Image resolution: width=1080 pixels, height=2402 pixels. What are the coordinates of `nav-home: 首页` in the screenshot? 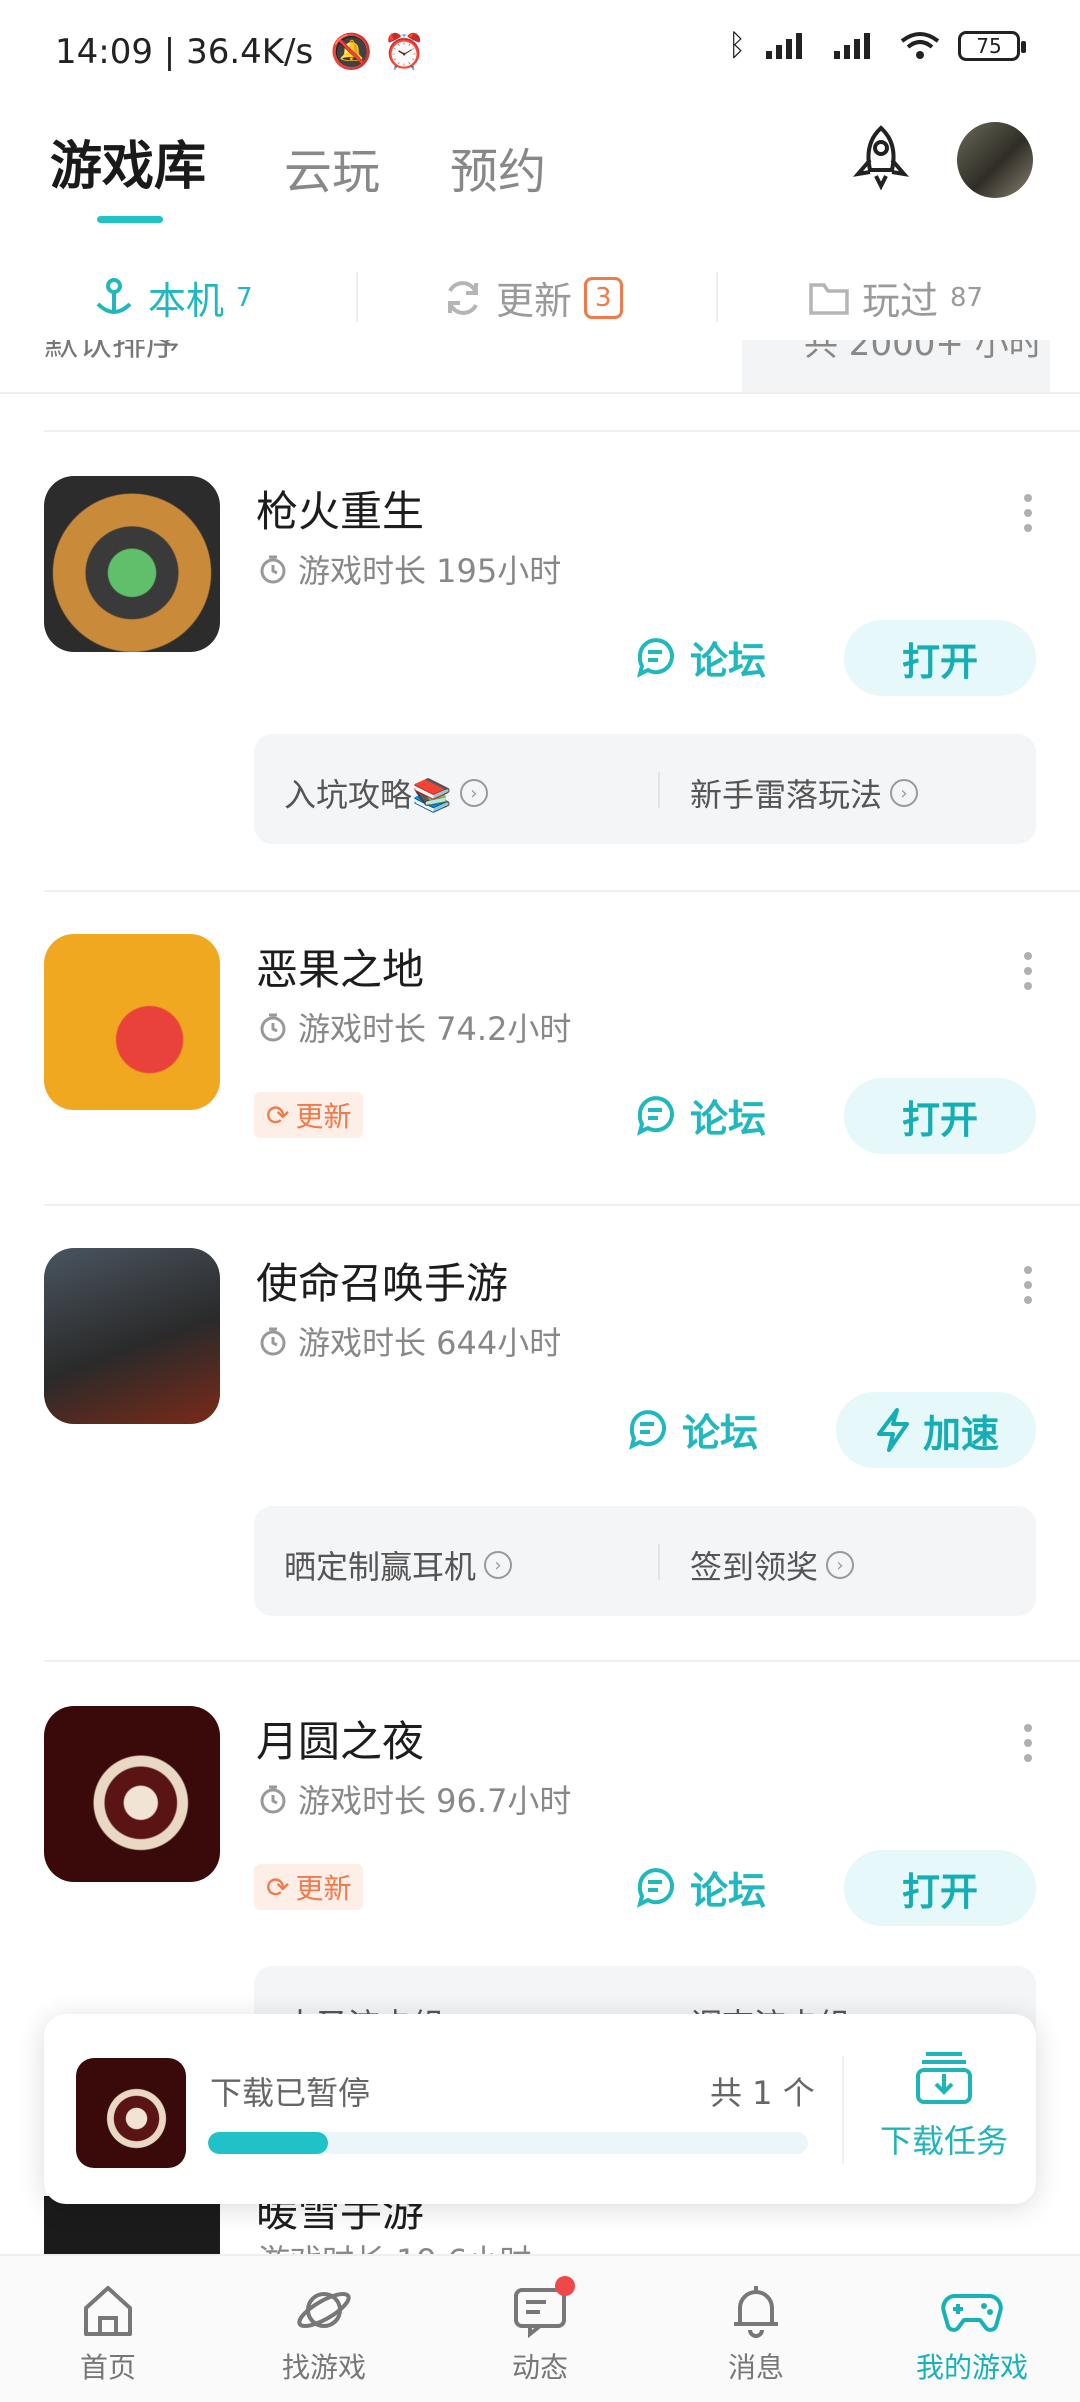 It's located at (108, 2334).